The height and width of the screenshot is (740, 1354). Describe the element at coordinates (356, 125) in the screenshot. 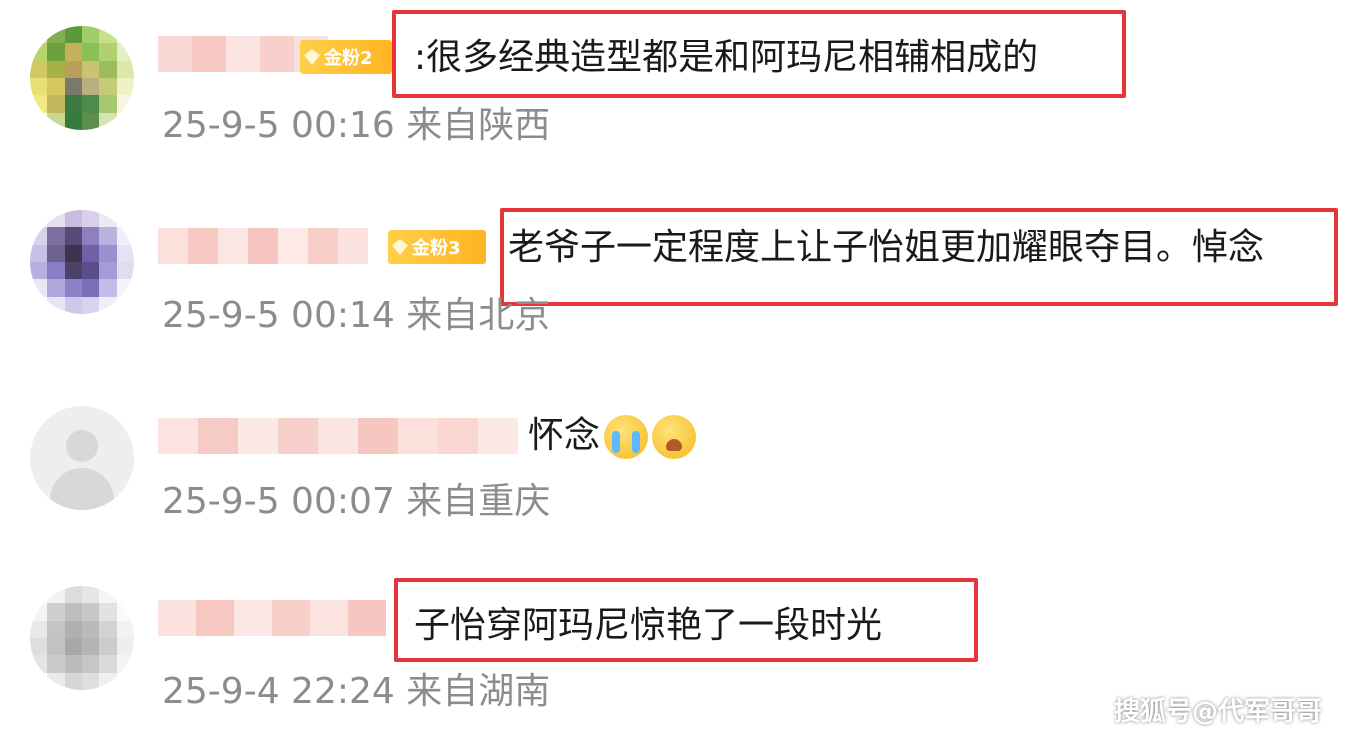

I see `comment-meta: 25-9-5 00:16 来自陕西` at that location.